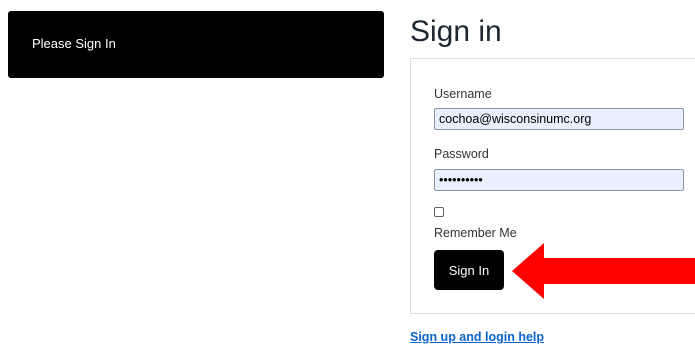 This screenshot has width=695, height=348. I want to click on remember-me-checkbox, so click(439, 212).